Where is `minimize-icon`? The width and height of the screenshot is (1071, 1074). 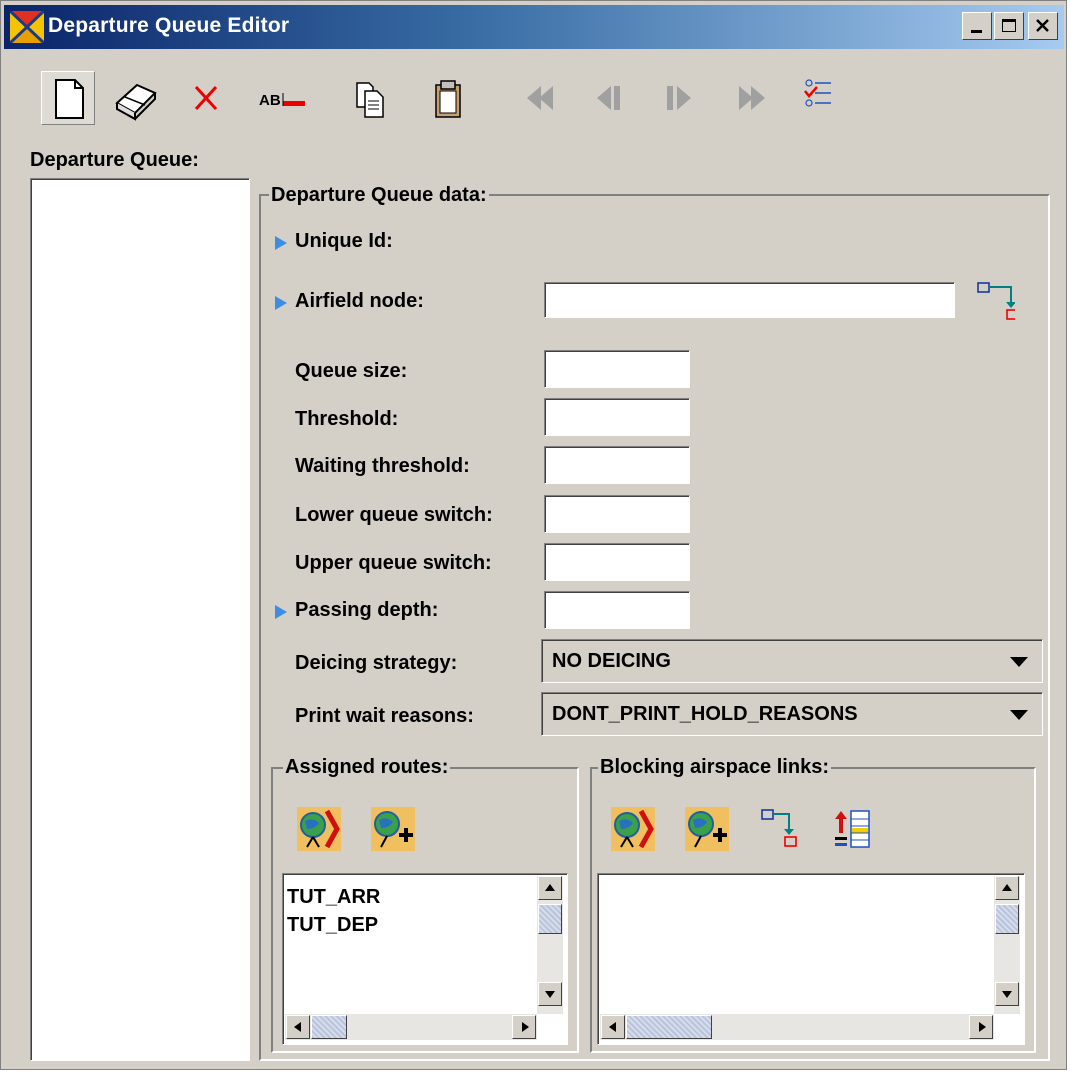
minimize-icon is located at coordinates (976, 31).